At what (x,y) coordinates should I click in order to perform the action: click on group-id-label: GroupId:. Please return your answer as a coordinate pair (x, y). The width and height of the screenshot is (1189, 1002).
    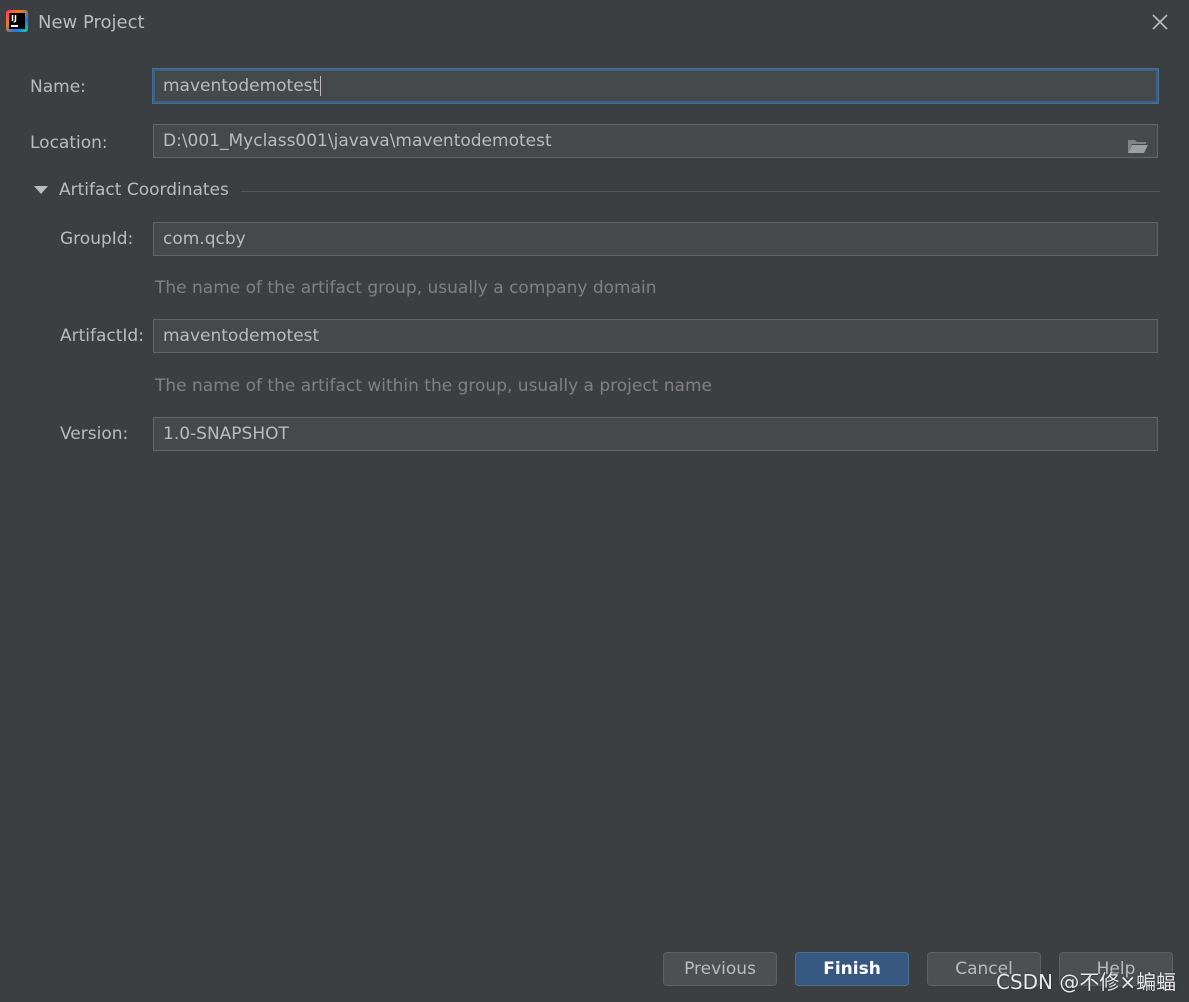
    Looking at the image, I should click on (97, 239).